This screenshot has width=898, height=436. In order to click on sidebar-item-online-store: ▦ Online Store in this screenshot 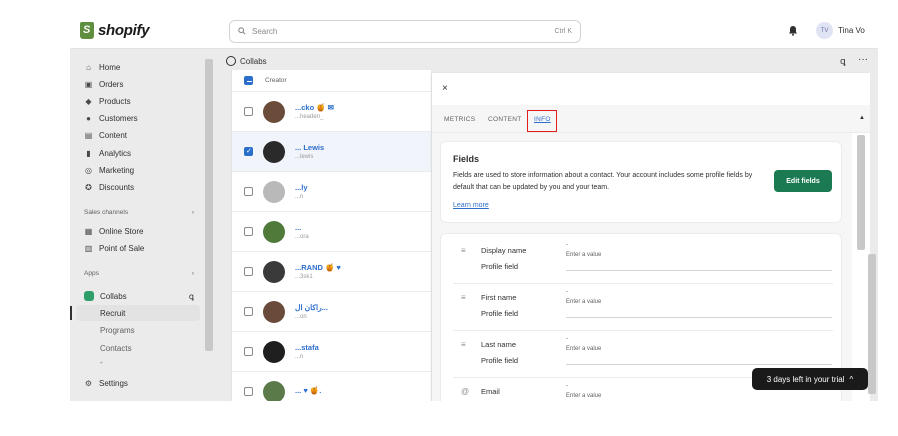, I will do `click(114, 231)`.